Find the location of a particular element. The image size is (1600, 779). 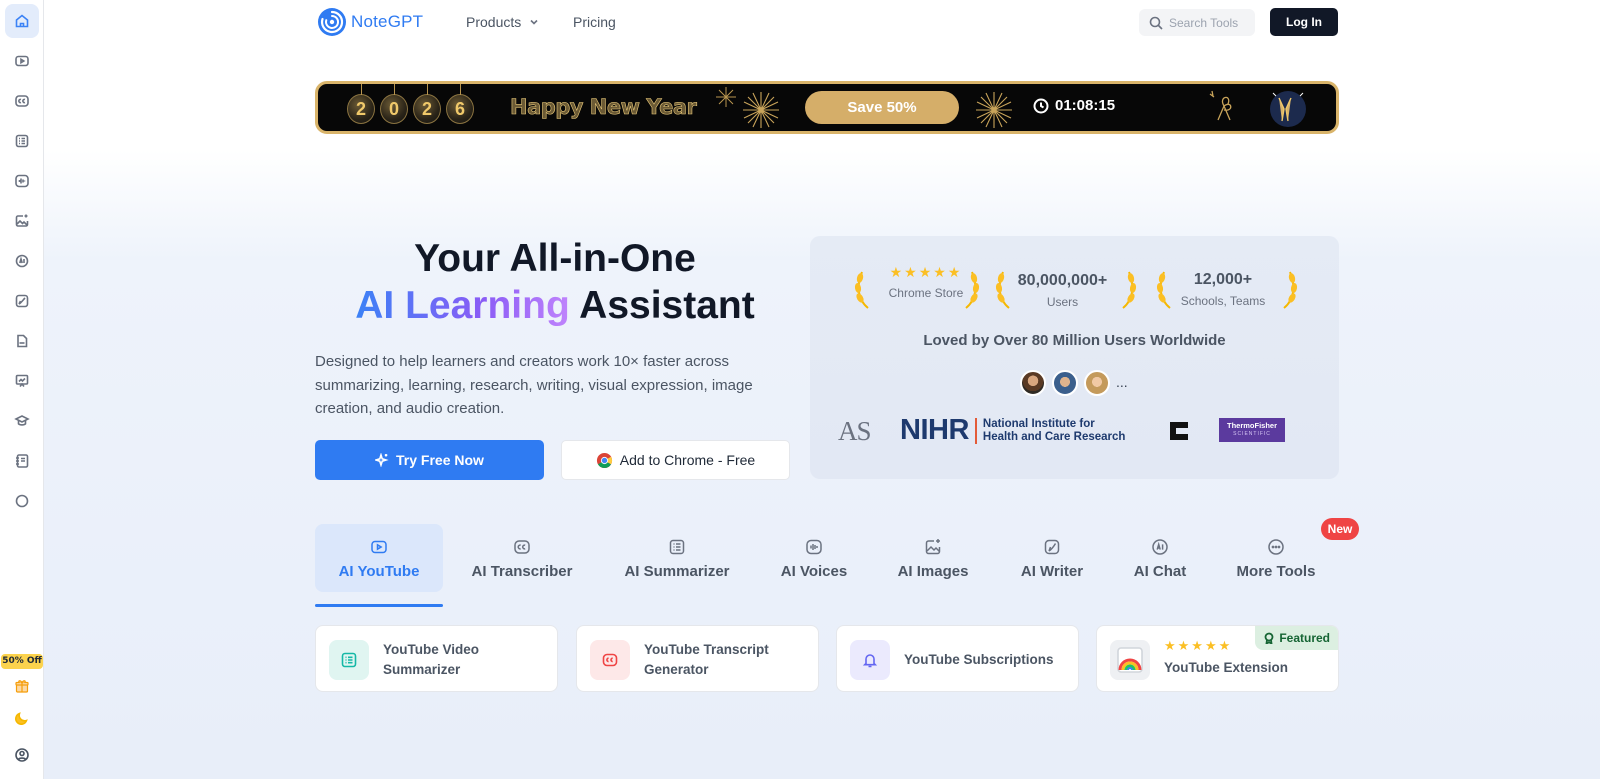

card-youtube-transcript-generator: YouTube Transcript Generator is located at coordinates (697, 658).